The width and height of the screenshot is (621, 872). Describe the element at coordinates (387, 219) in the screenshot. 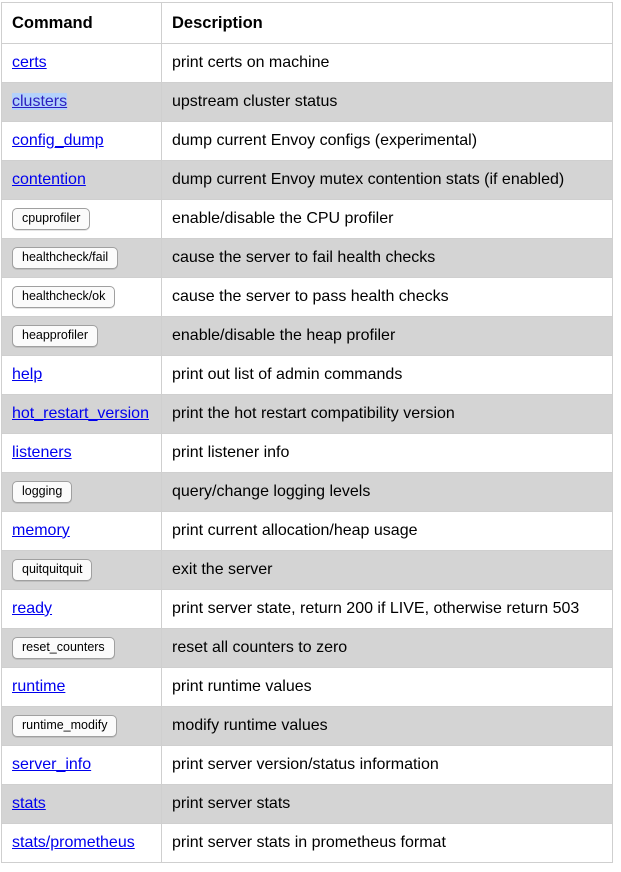

I see `description-cell: enable/disable the CPU profiler` at that location.